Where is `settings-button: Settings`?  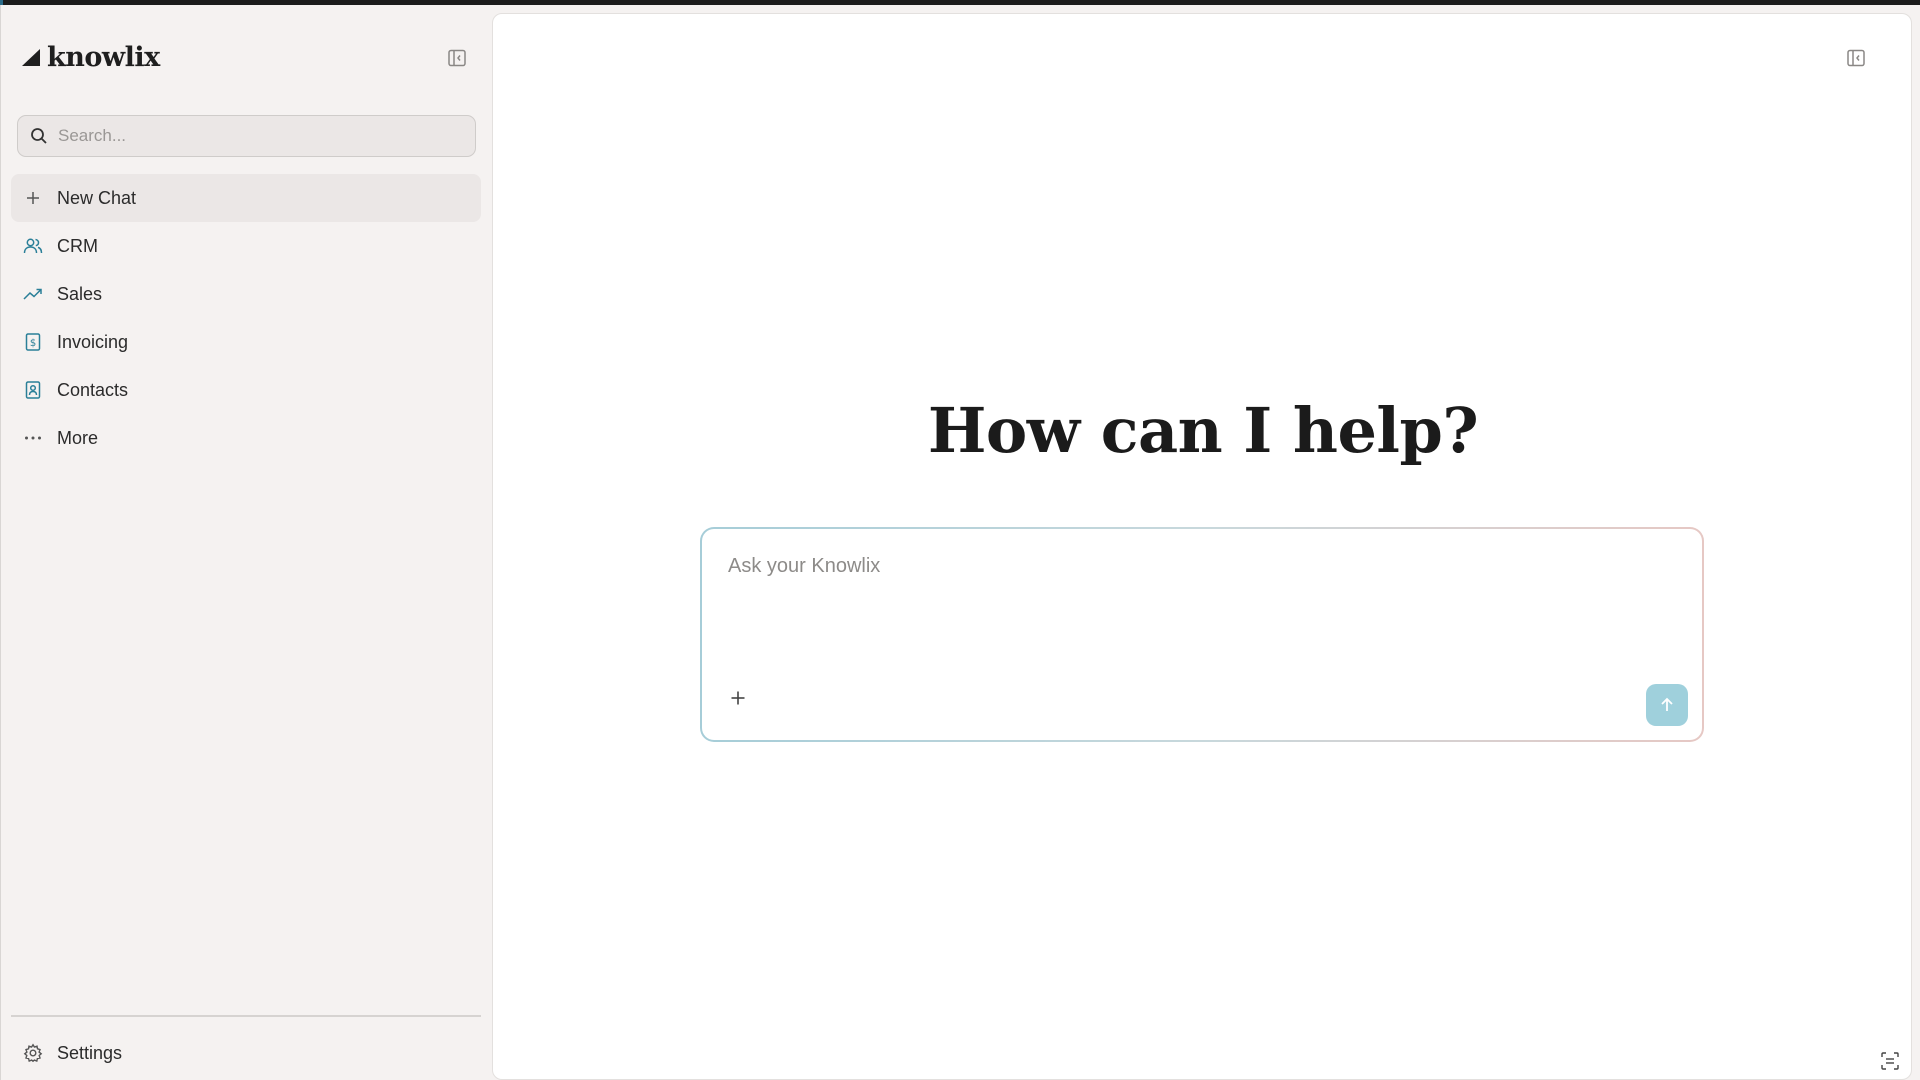
settings-button: Settings is located at coordinates (246, 1053).